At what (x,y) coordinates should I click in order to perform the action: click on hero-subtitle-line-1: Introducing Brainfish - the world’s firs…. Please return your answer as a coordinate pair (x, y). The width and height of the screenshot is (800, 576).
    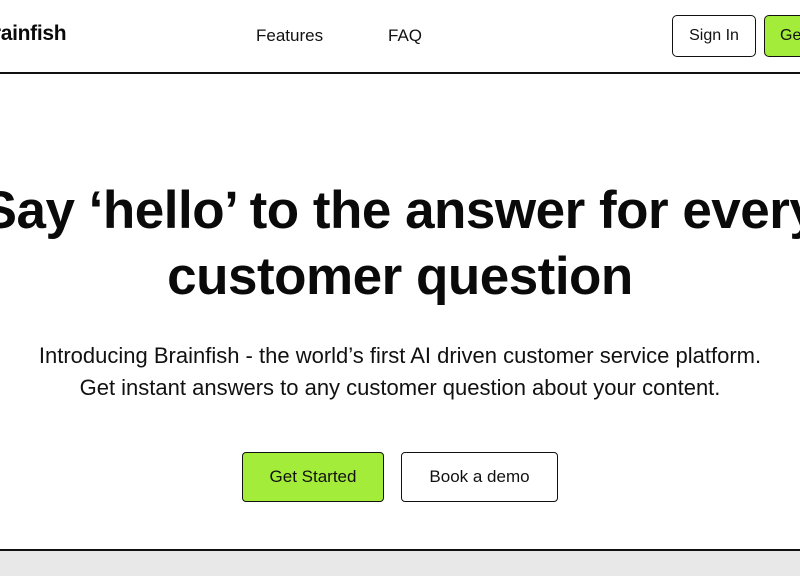
    Looking at the image, I should click on (400, 355).